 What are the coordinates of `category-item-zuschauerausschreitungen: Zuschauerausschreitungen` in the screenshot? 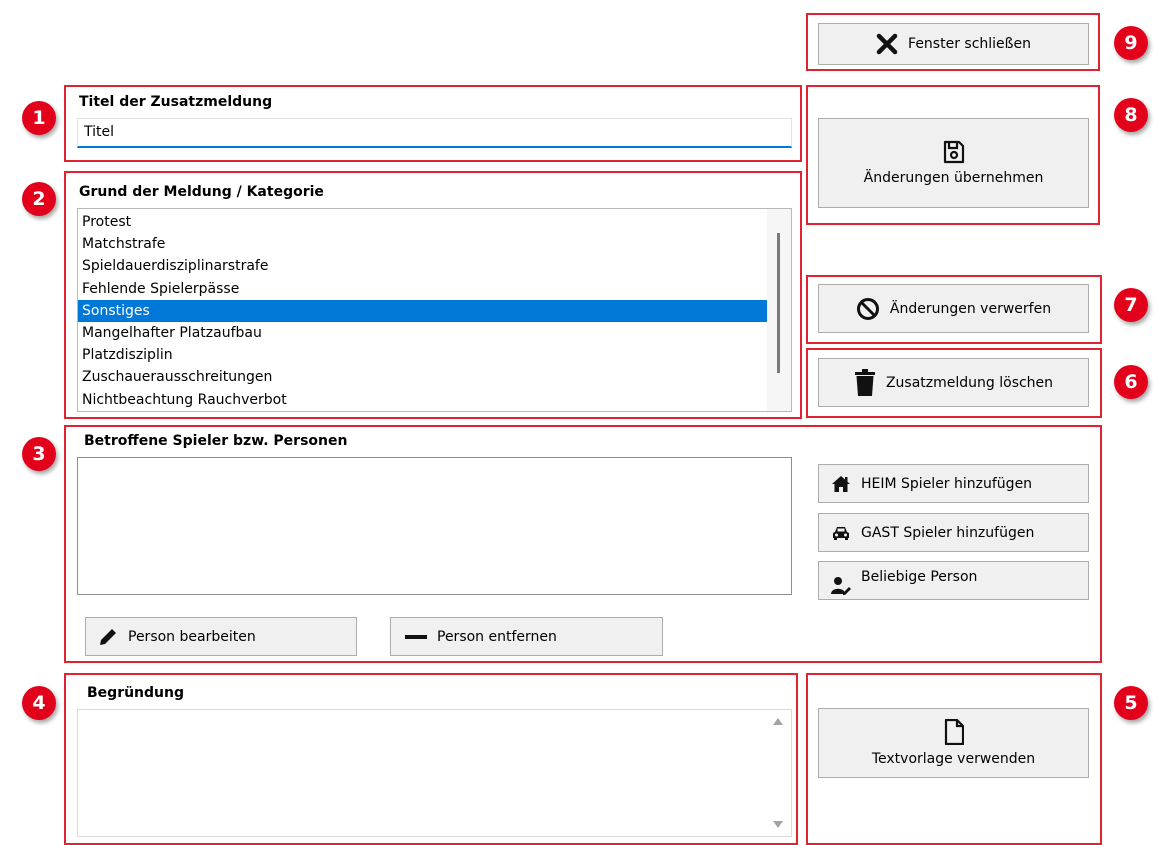 It's located at (422, 377).